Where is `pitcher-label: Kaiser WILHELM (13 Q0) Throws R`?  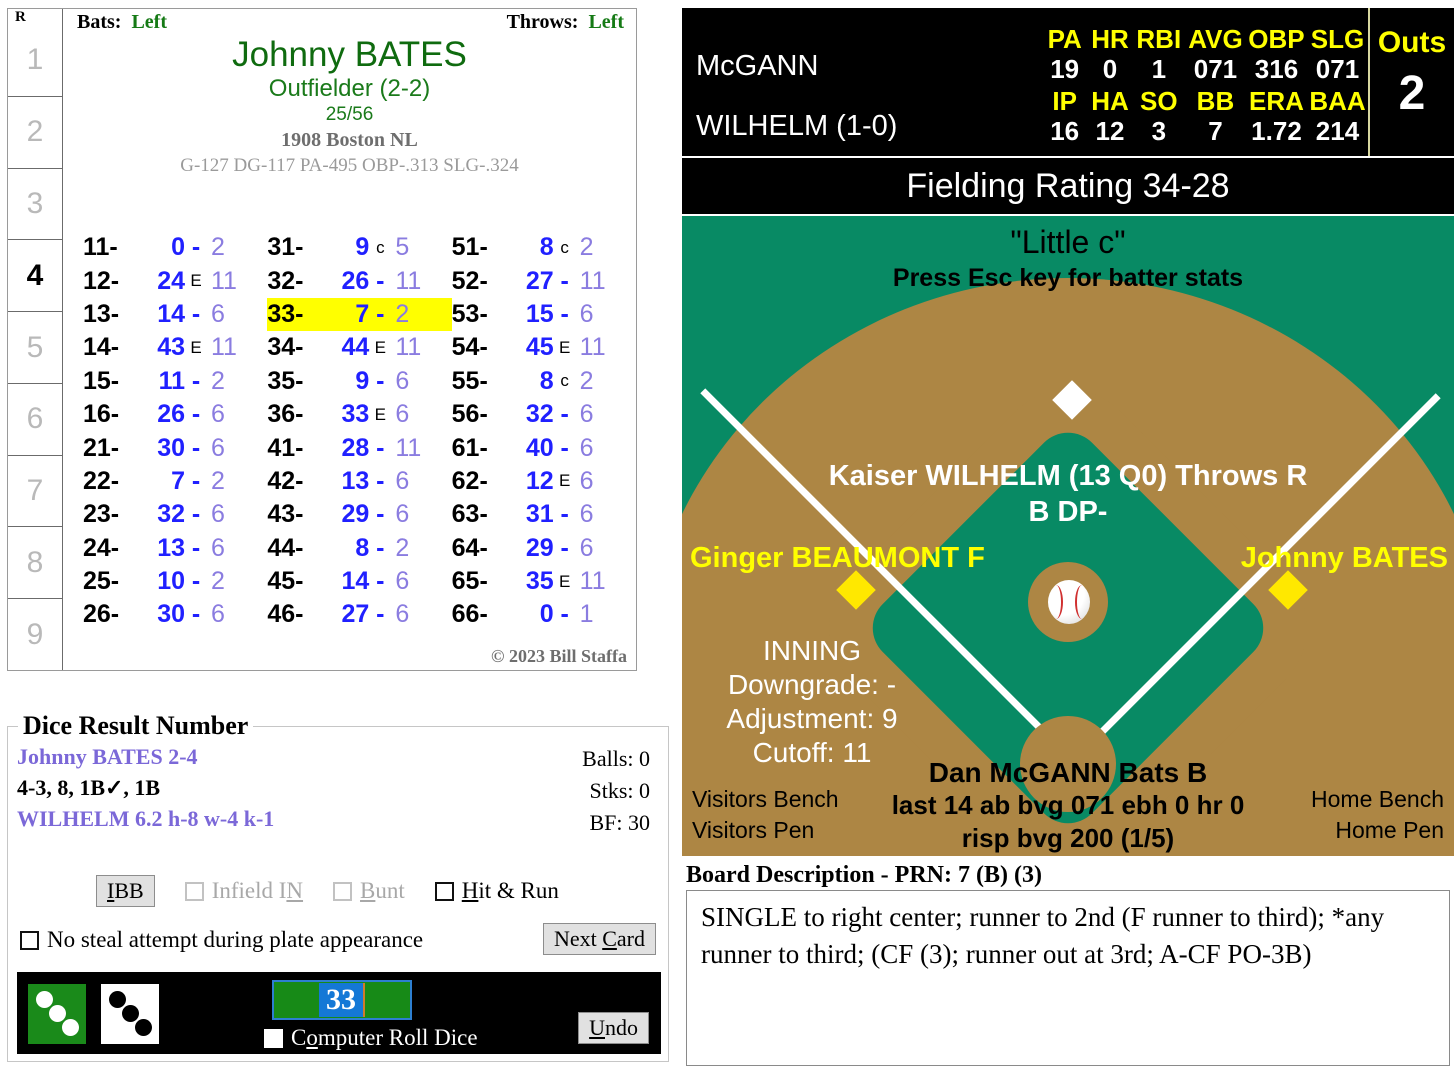 pitcher-label: Kaiser WILHELM (13 Q0) Throws R is located at coordinates (1068, 476).